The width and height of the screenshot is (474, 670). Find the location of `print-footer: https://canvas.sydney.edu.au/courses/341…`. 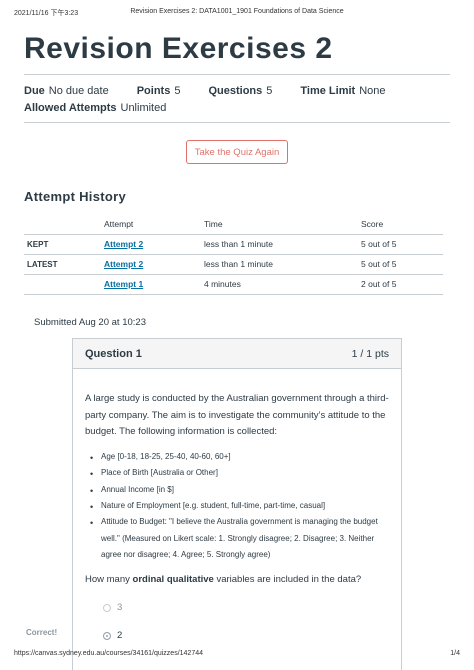

print-footer: https://canvas.sydney.edu.au/courses/341… is located at coordinates (237, 656).